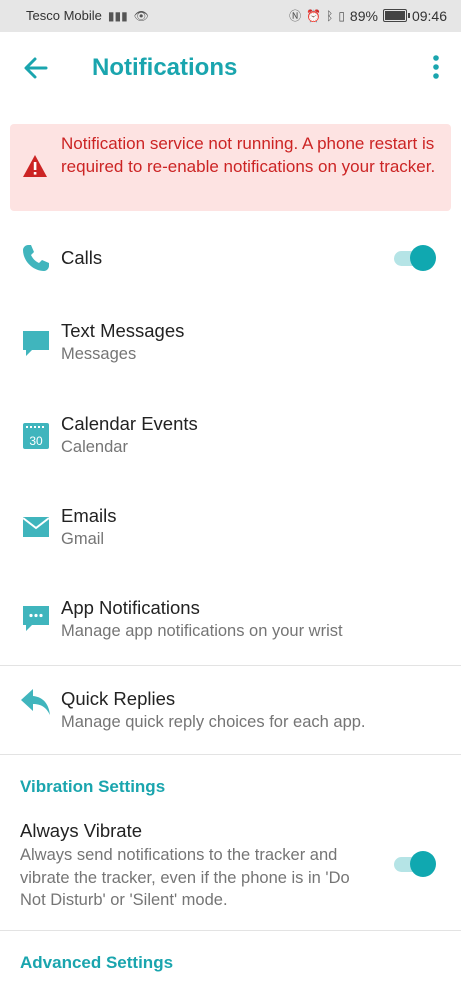  Describe the element at coordinates (36, 618) in the screenshot. I see `app-notification-icon` at that location.